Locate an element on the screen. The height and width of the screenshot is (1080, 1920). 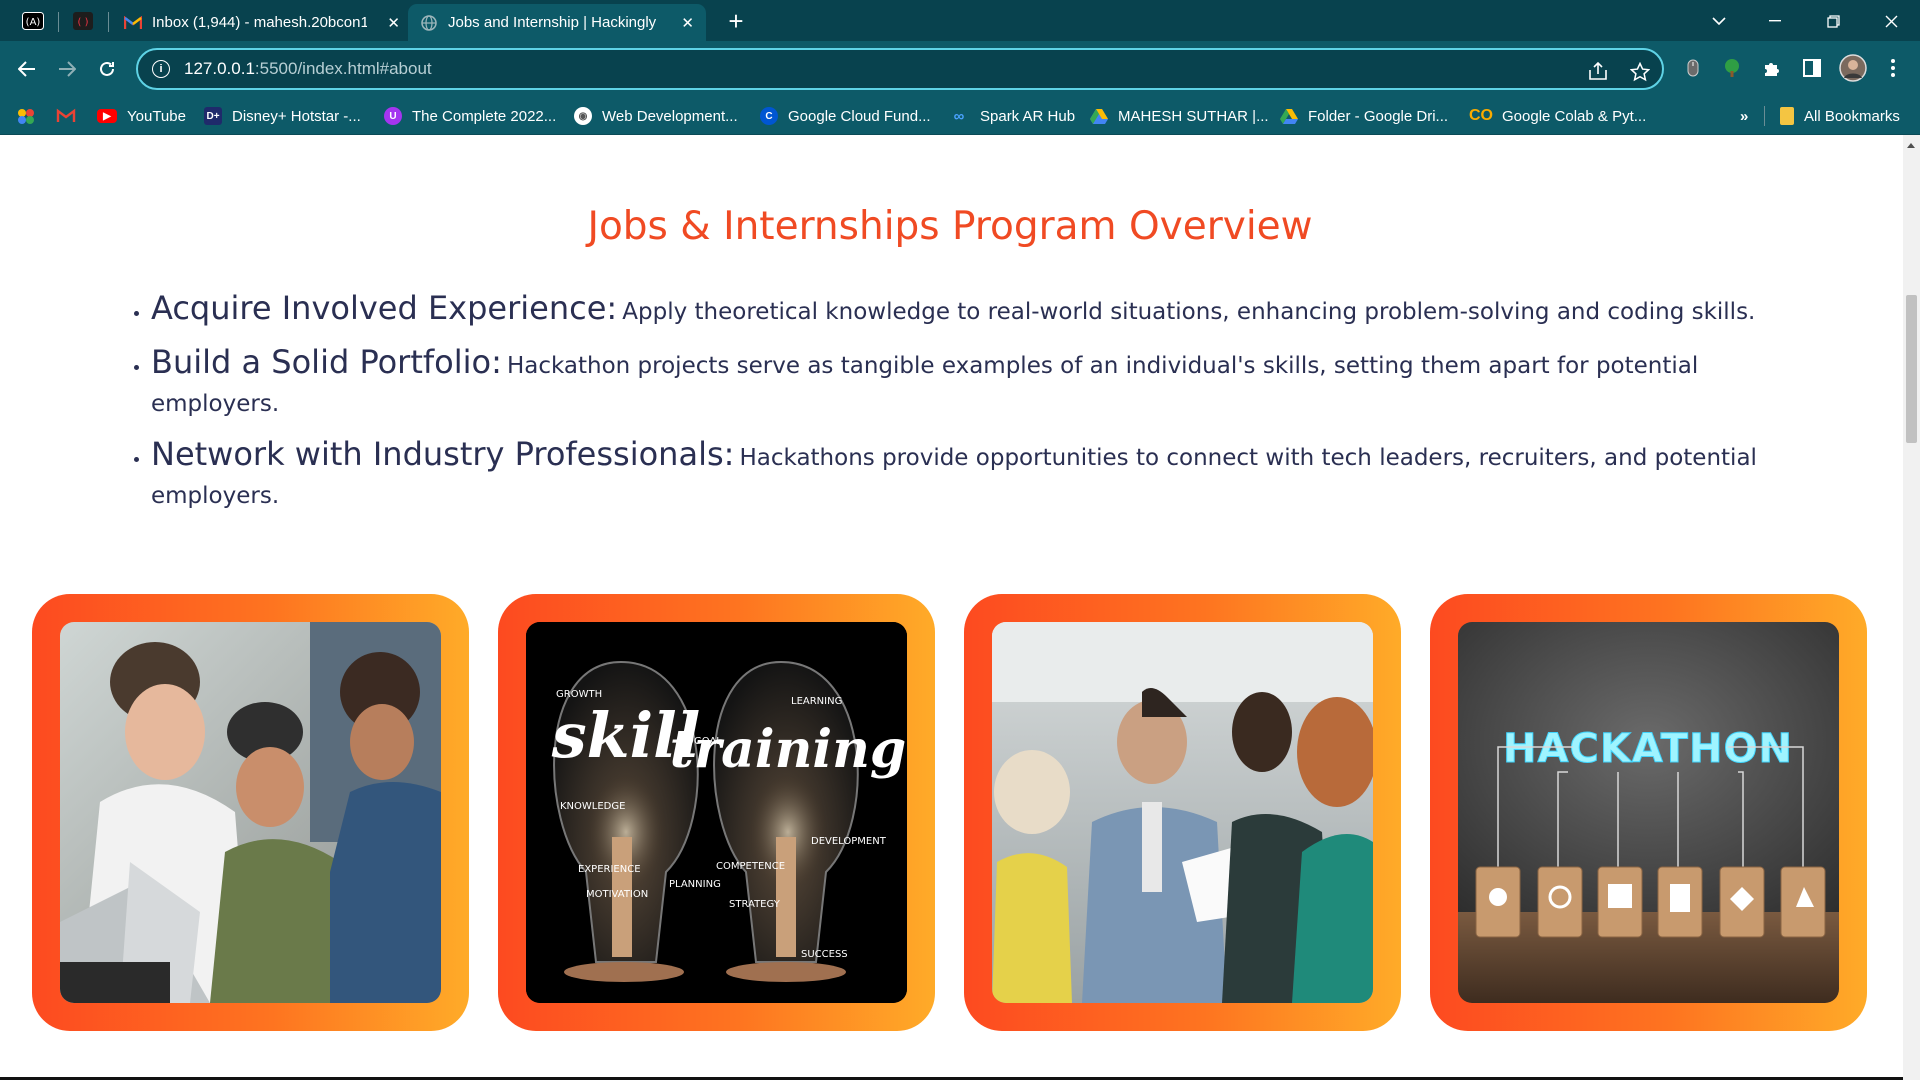
svg-text: DEVELOPMENT is located at coordinates (849, 841).